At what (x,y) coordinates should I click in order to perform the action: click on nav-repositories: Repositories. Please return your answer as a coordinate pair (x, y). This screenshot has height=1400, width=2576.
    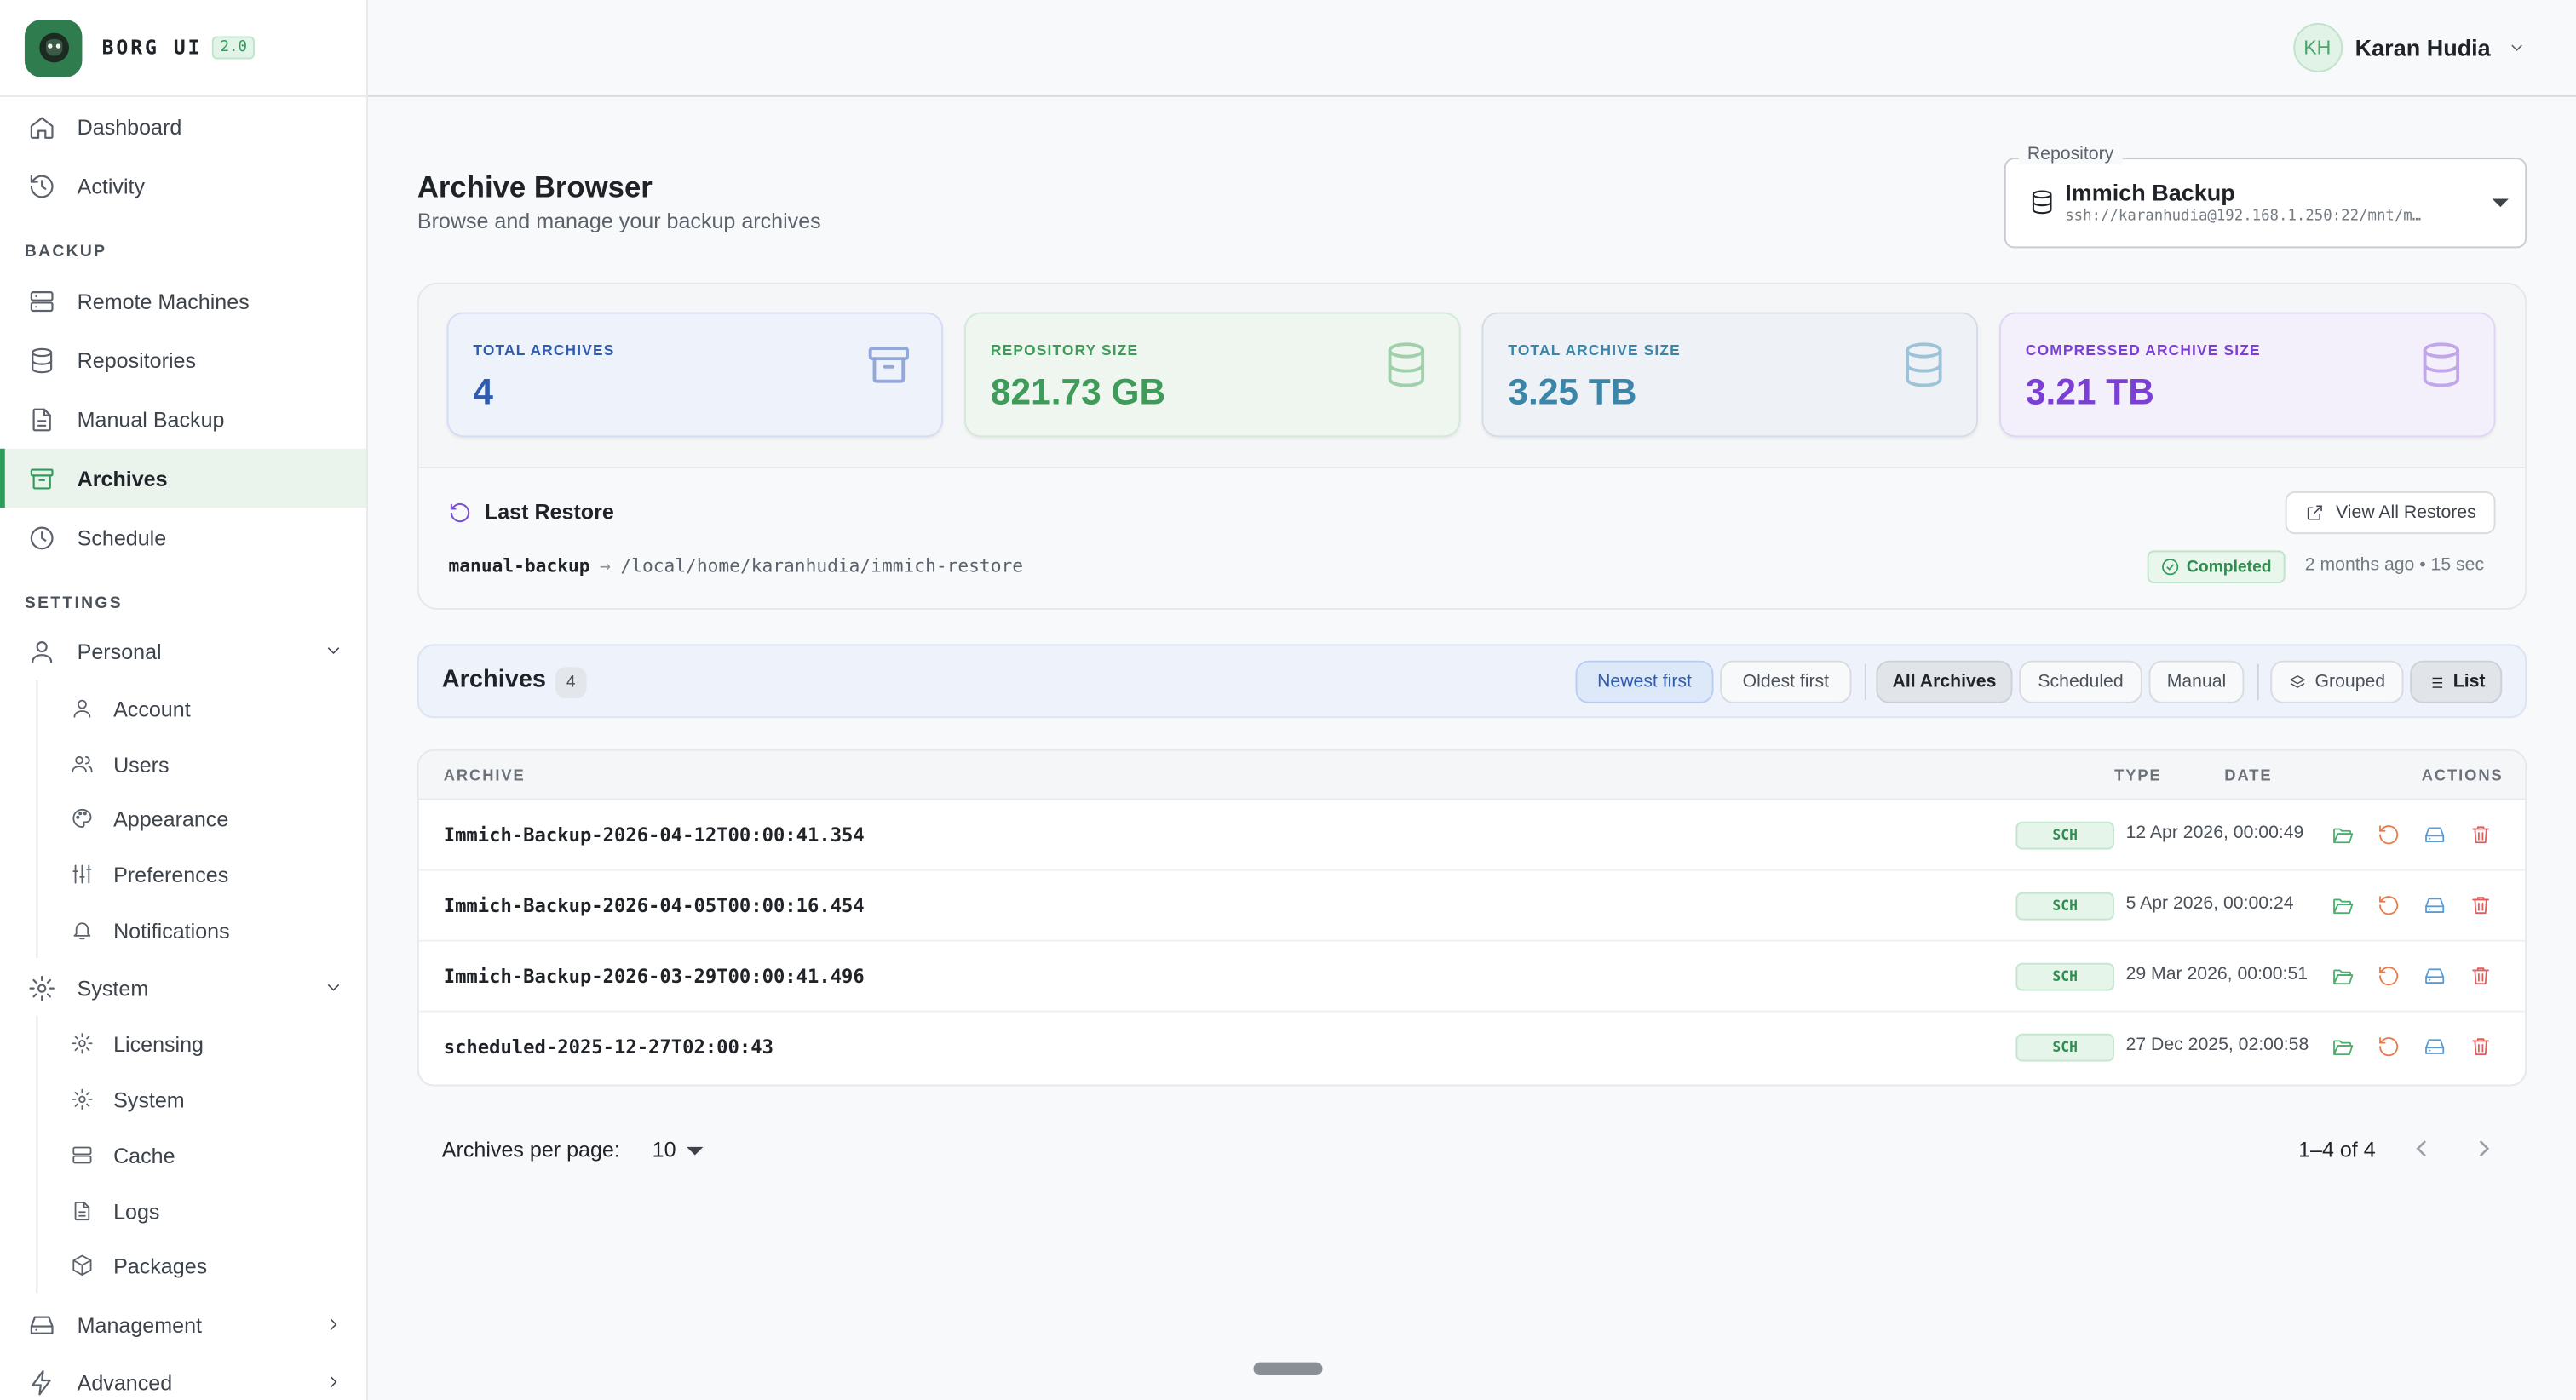
    Looking at the image, I should click on (183, 359).